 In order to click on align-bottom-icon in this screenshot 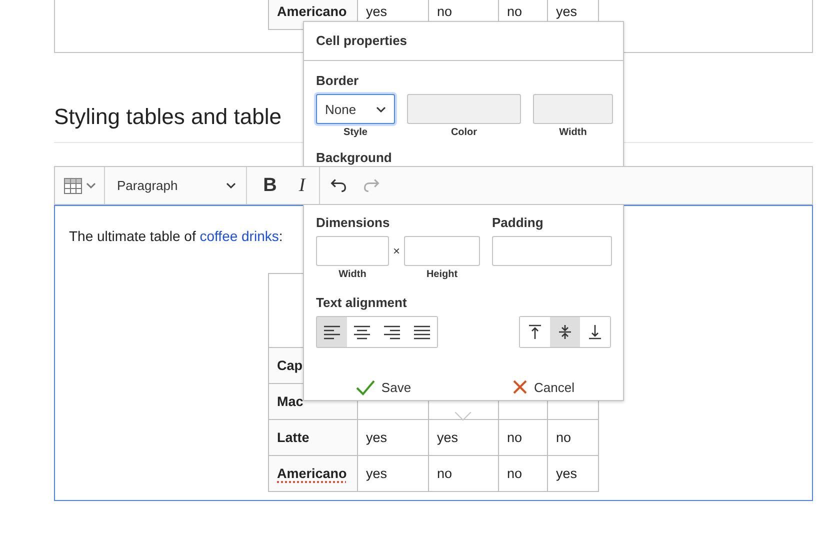, I will do `click(595, 332)`.